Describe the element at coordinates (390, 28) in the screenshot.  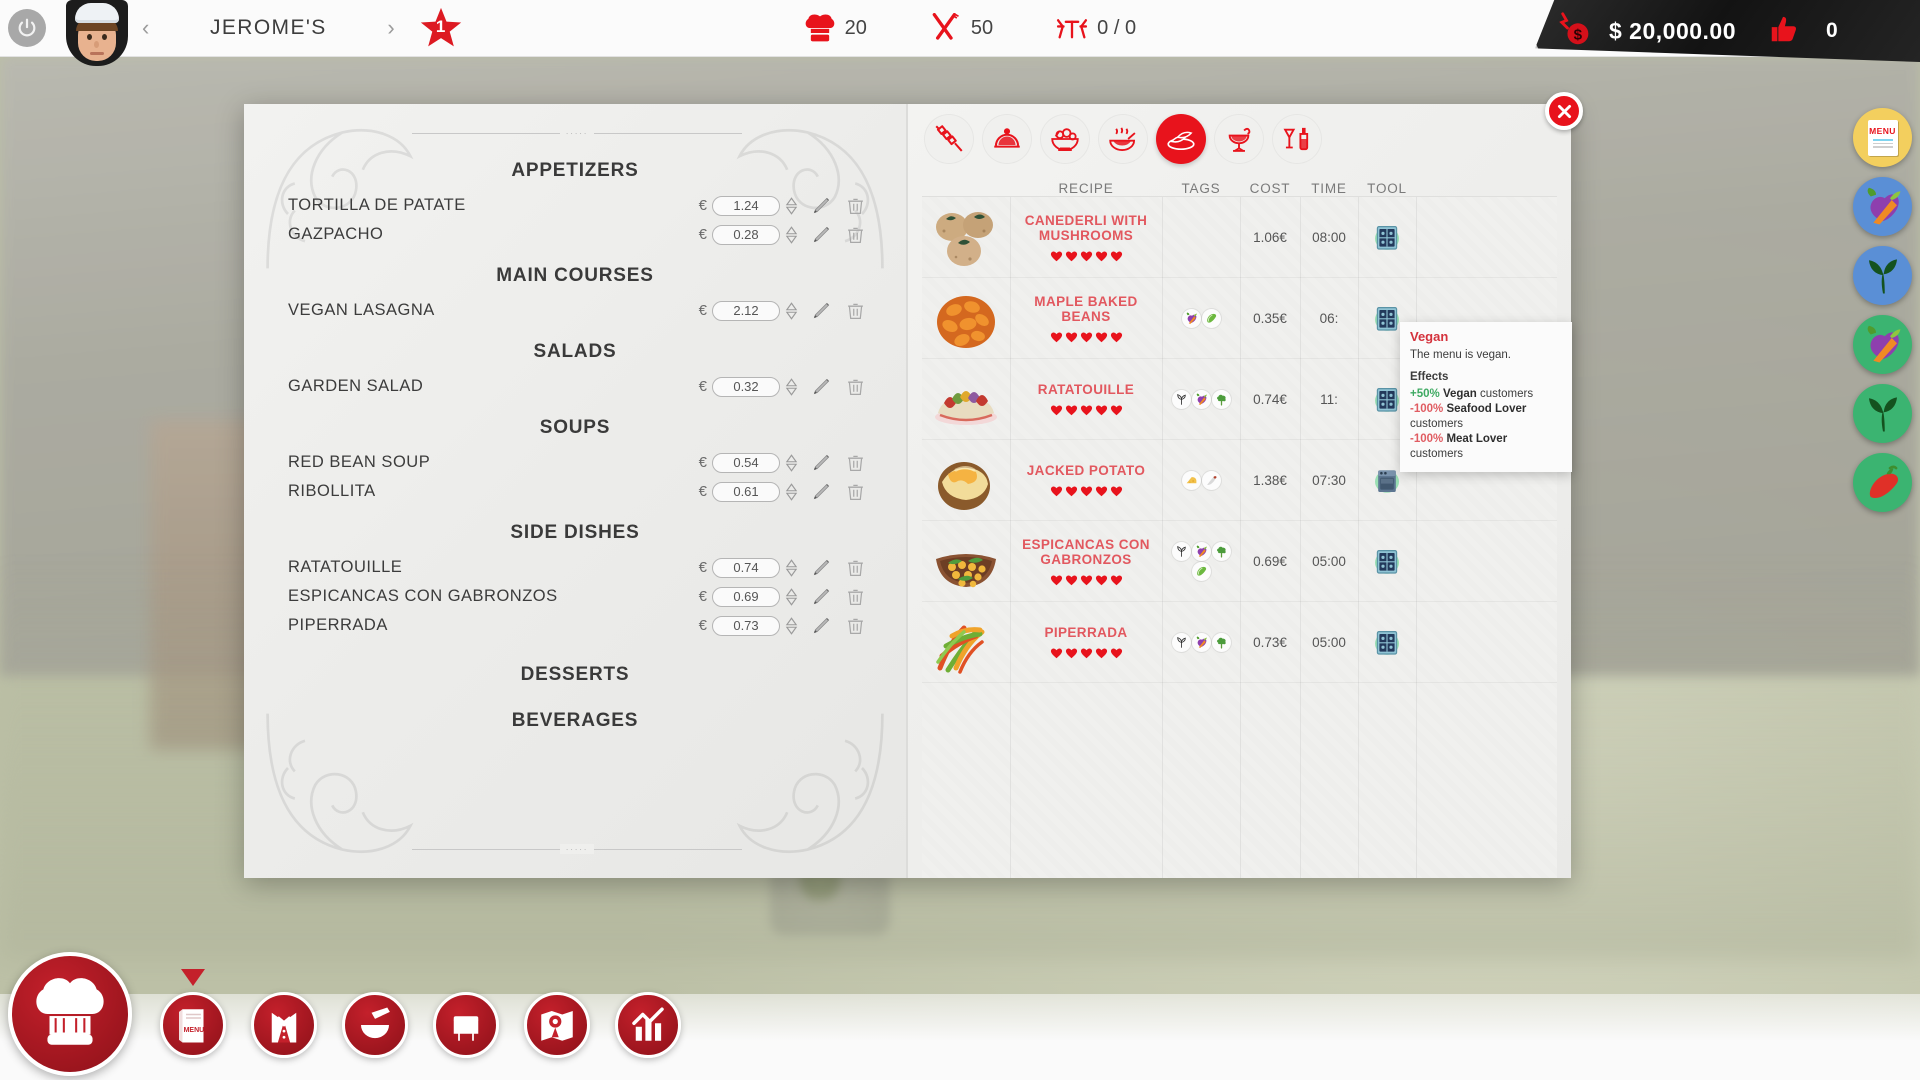
I see `next-restaurant-button: ›` at that location.